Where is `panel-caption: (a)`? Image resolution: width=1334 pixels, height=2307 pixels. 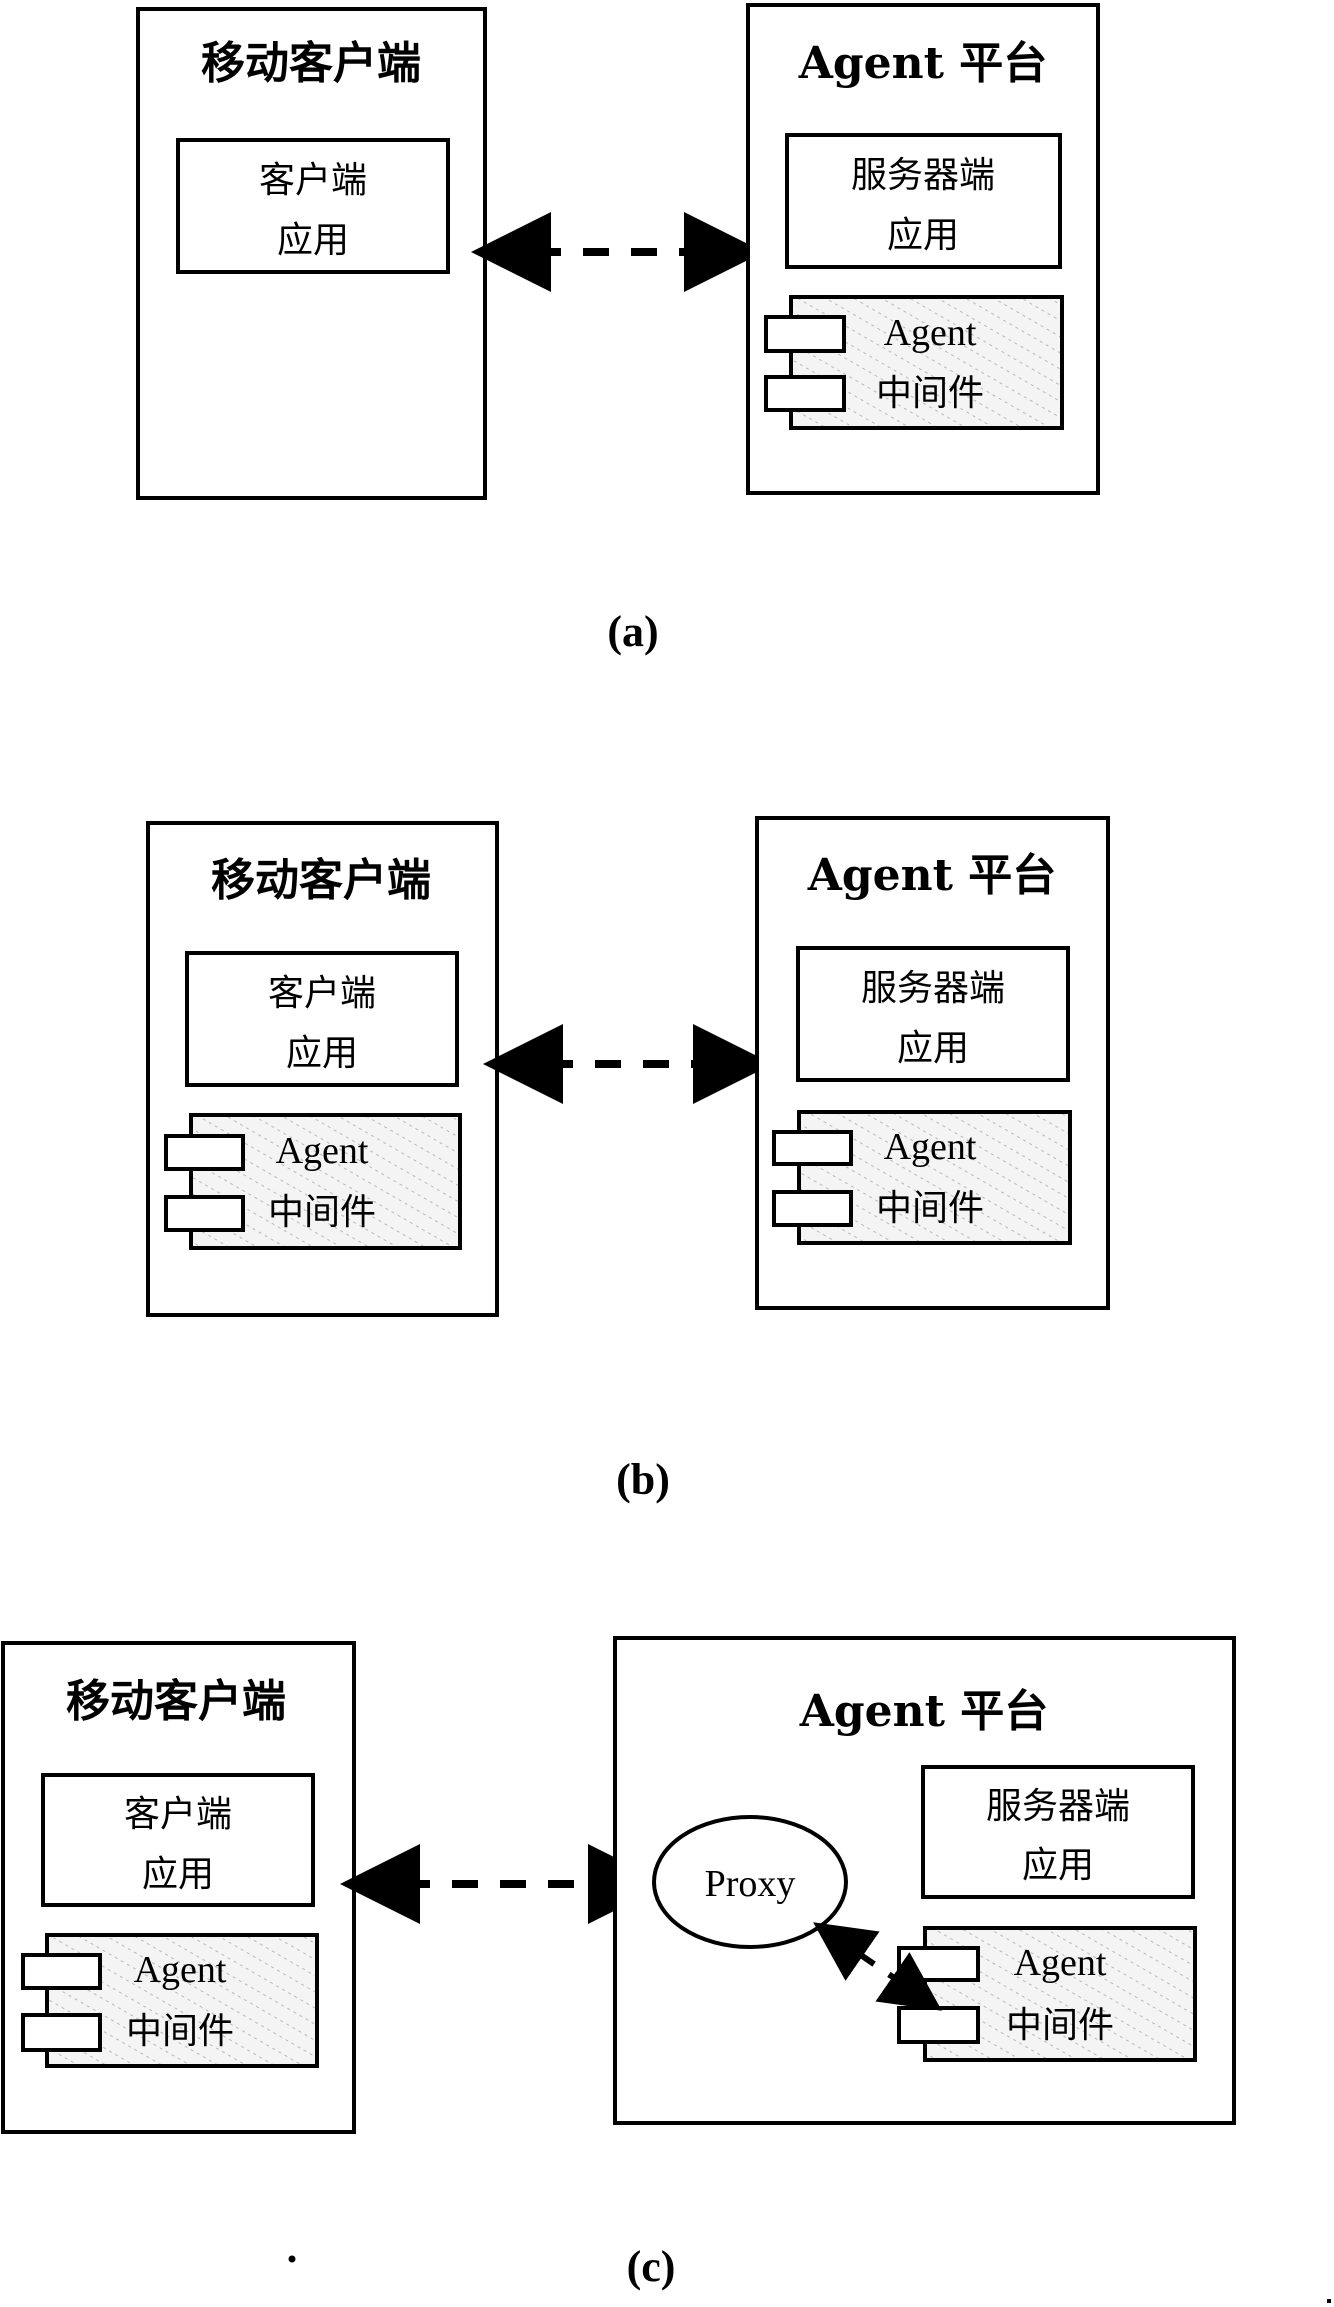
panel-caption: (a) is located at coordinates (632, 631).